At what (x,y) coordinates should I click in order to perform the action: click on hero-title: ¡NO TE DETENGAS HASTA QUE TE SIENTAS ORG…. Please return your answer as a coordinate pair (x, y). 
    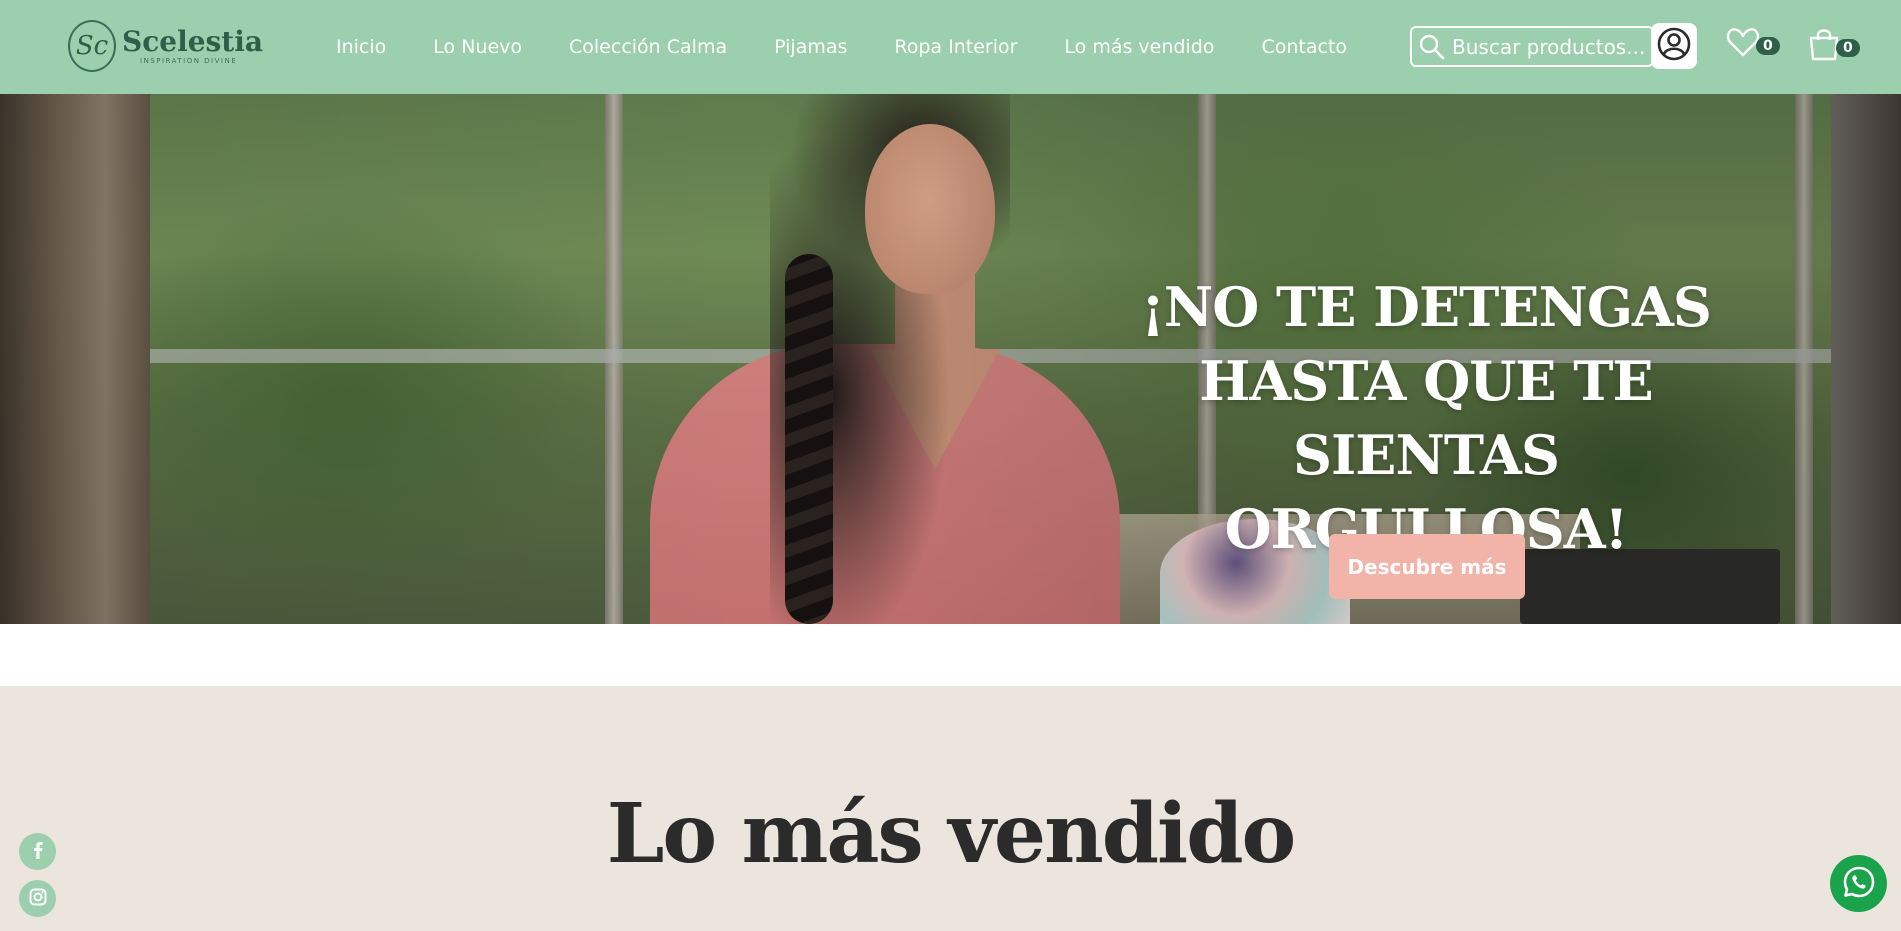
    Looking at the image, I should click on (1426, 418).